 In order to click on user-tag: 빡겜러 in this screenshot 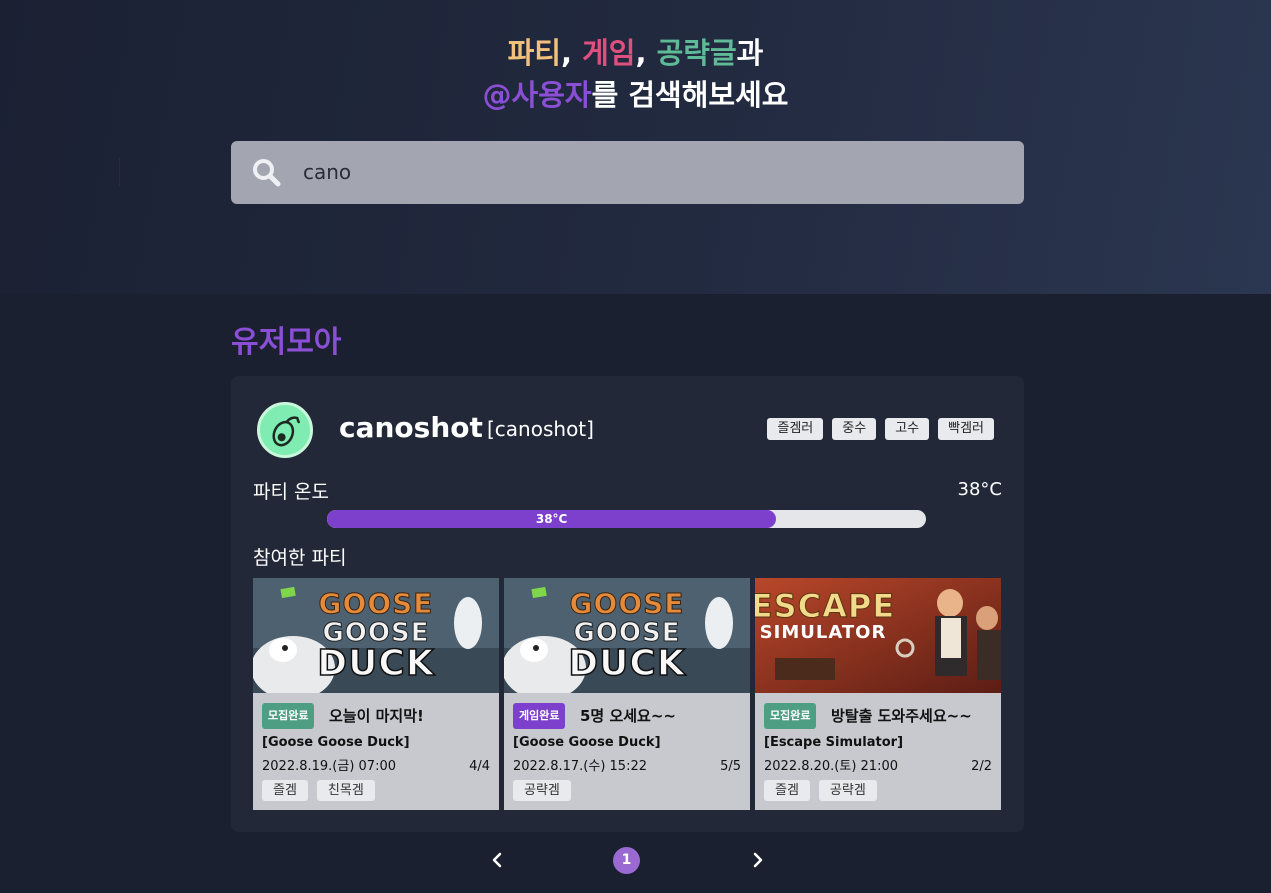, I will do `click(966, 429)`.